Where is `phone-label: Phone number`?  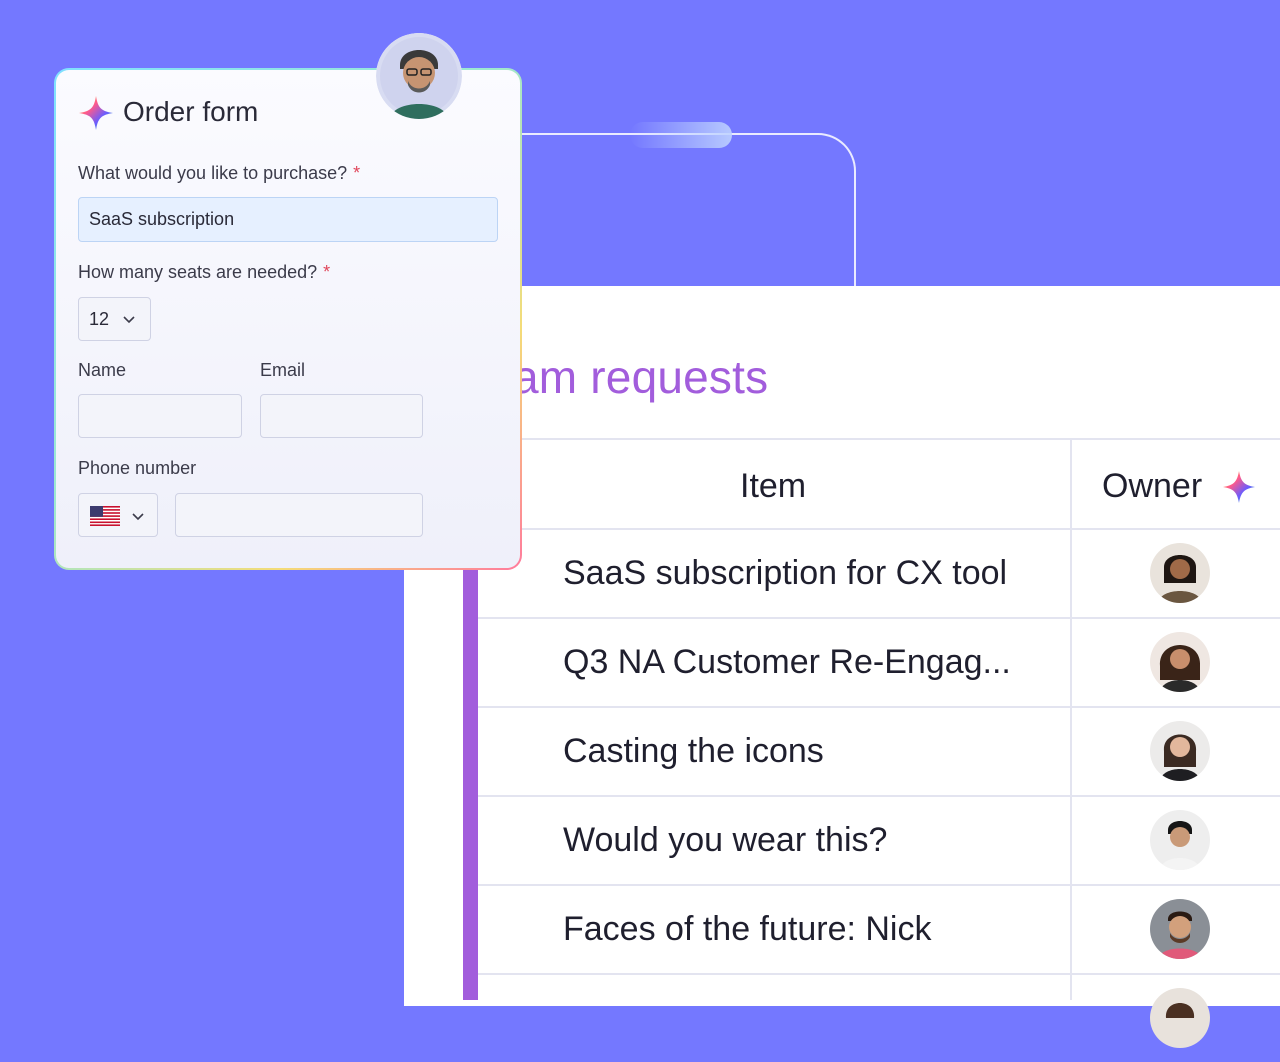
phone-label: Phone number is located at coordinates (137, 468).